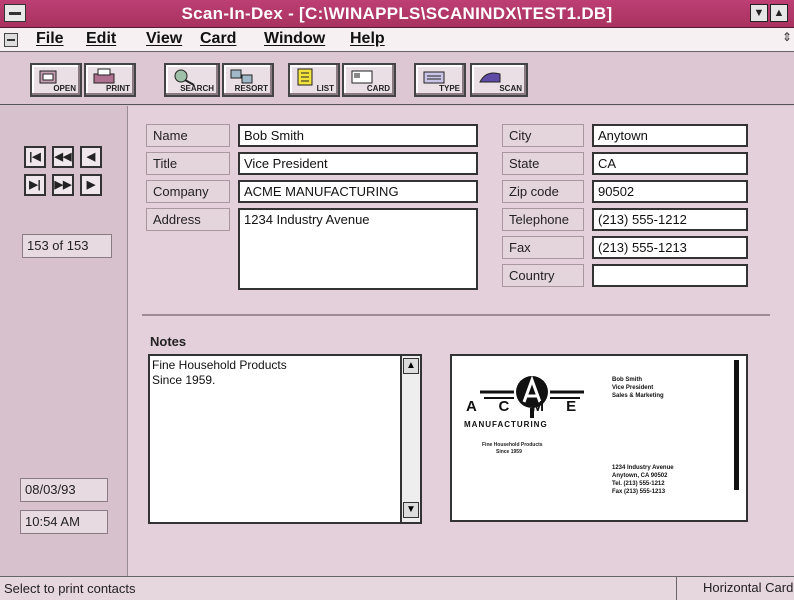  I want to click on card-tagline-2: Since 1959, so click(509, 452).